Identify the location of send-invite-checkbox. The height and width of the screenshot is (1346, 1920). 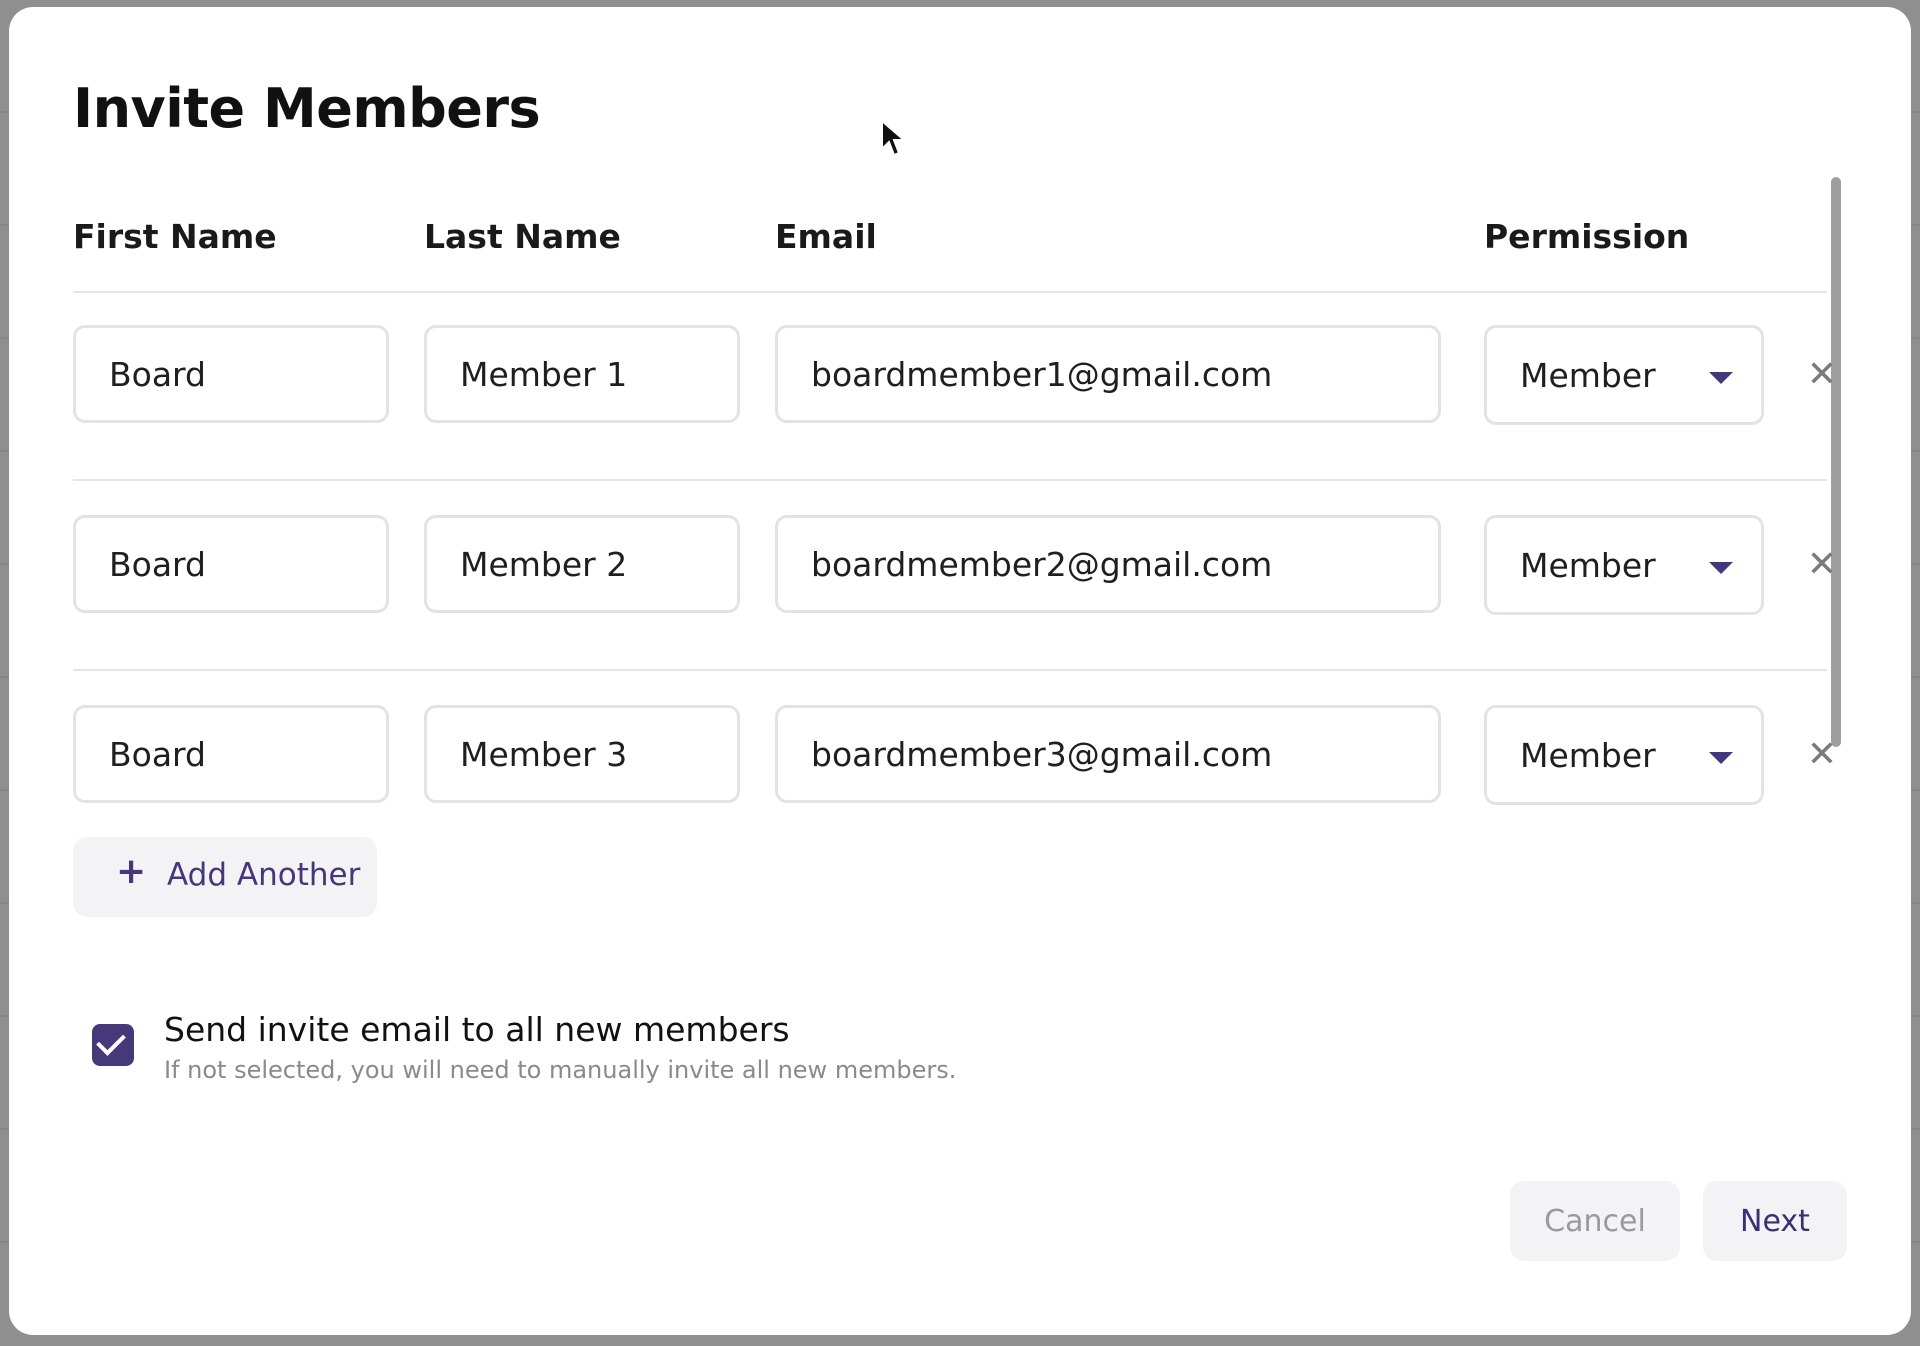
(113, 1045).